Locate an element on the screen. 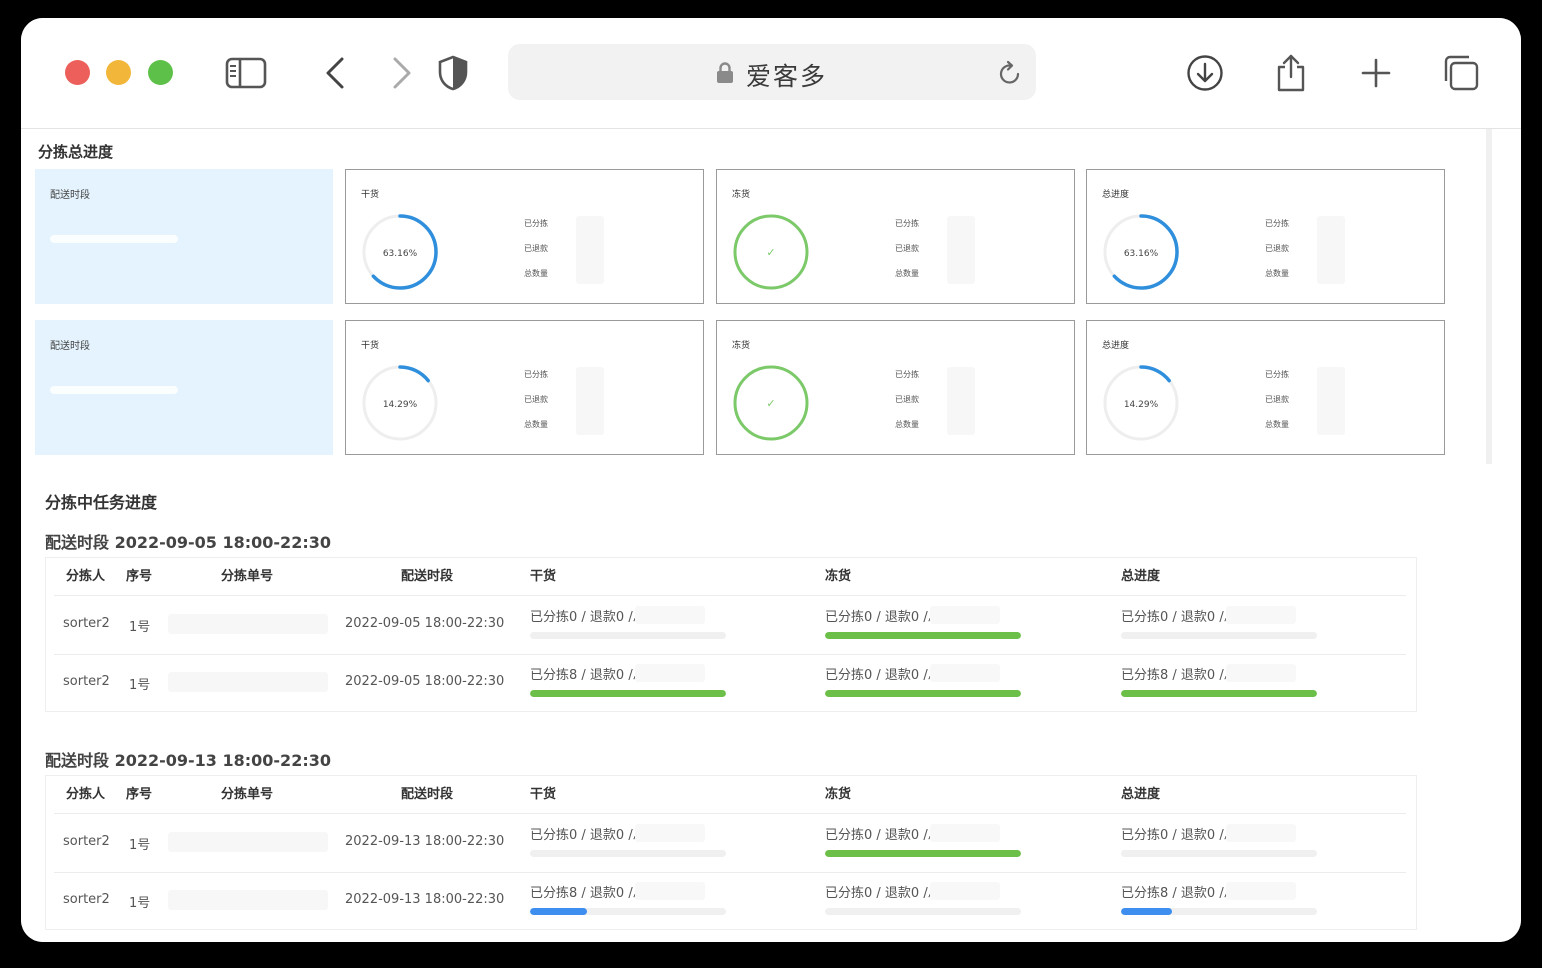 This screenshot has width=1542, height=968. sidebar-icon is located at coordinates (246, 73).